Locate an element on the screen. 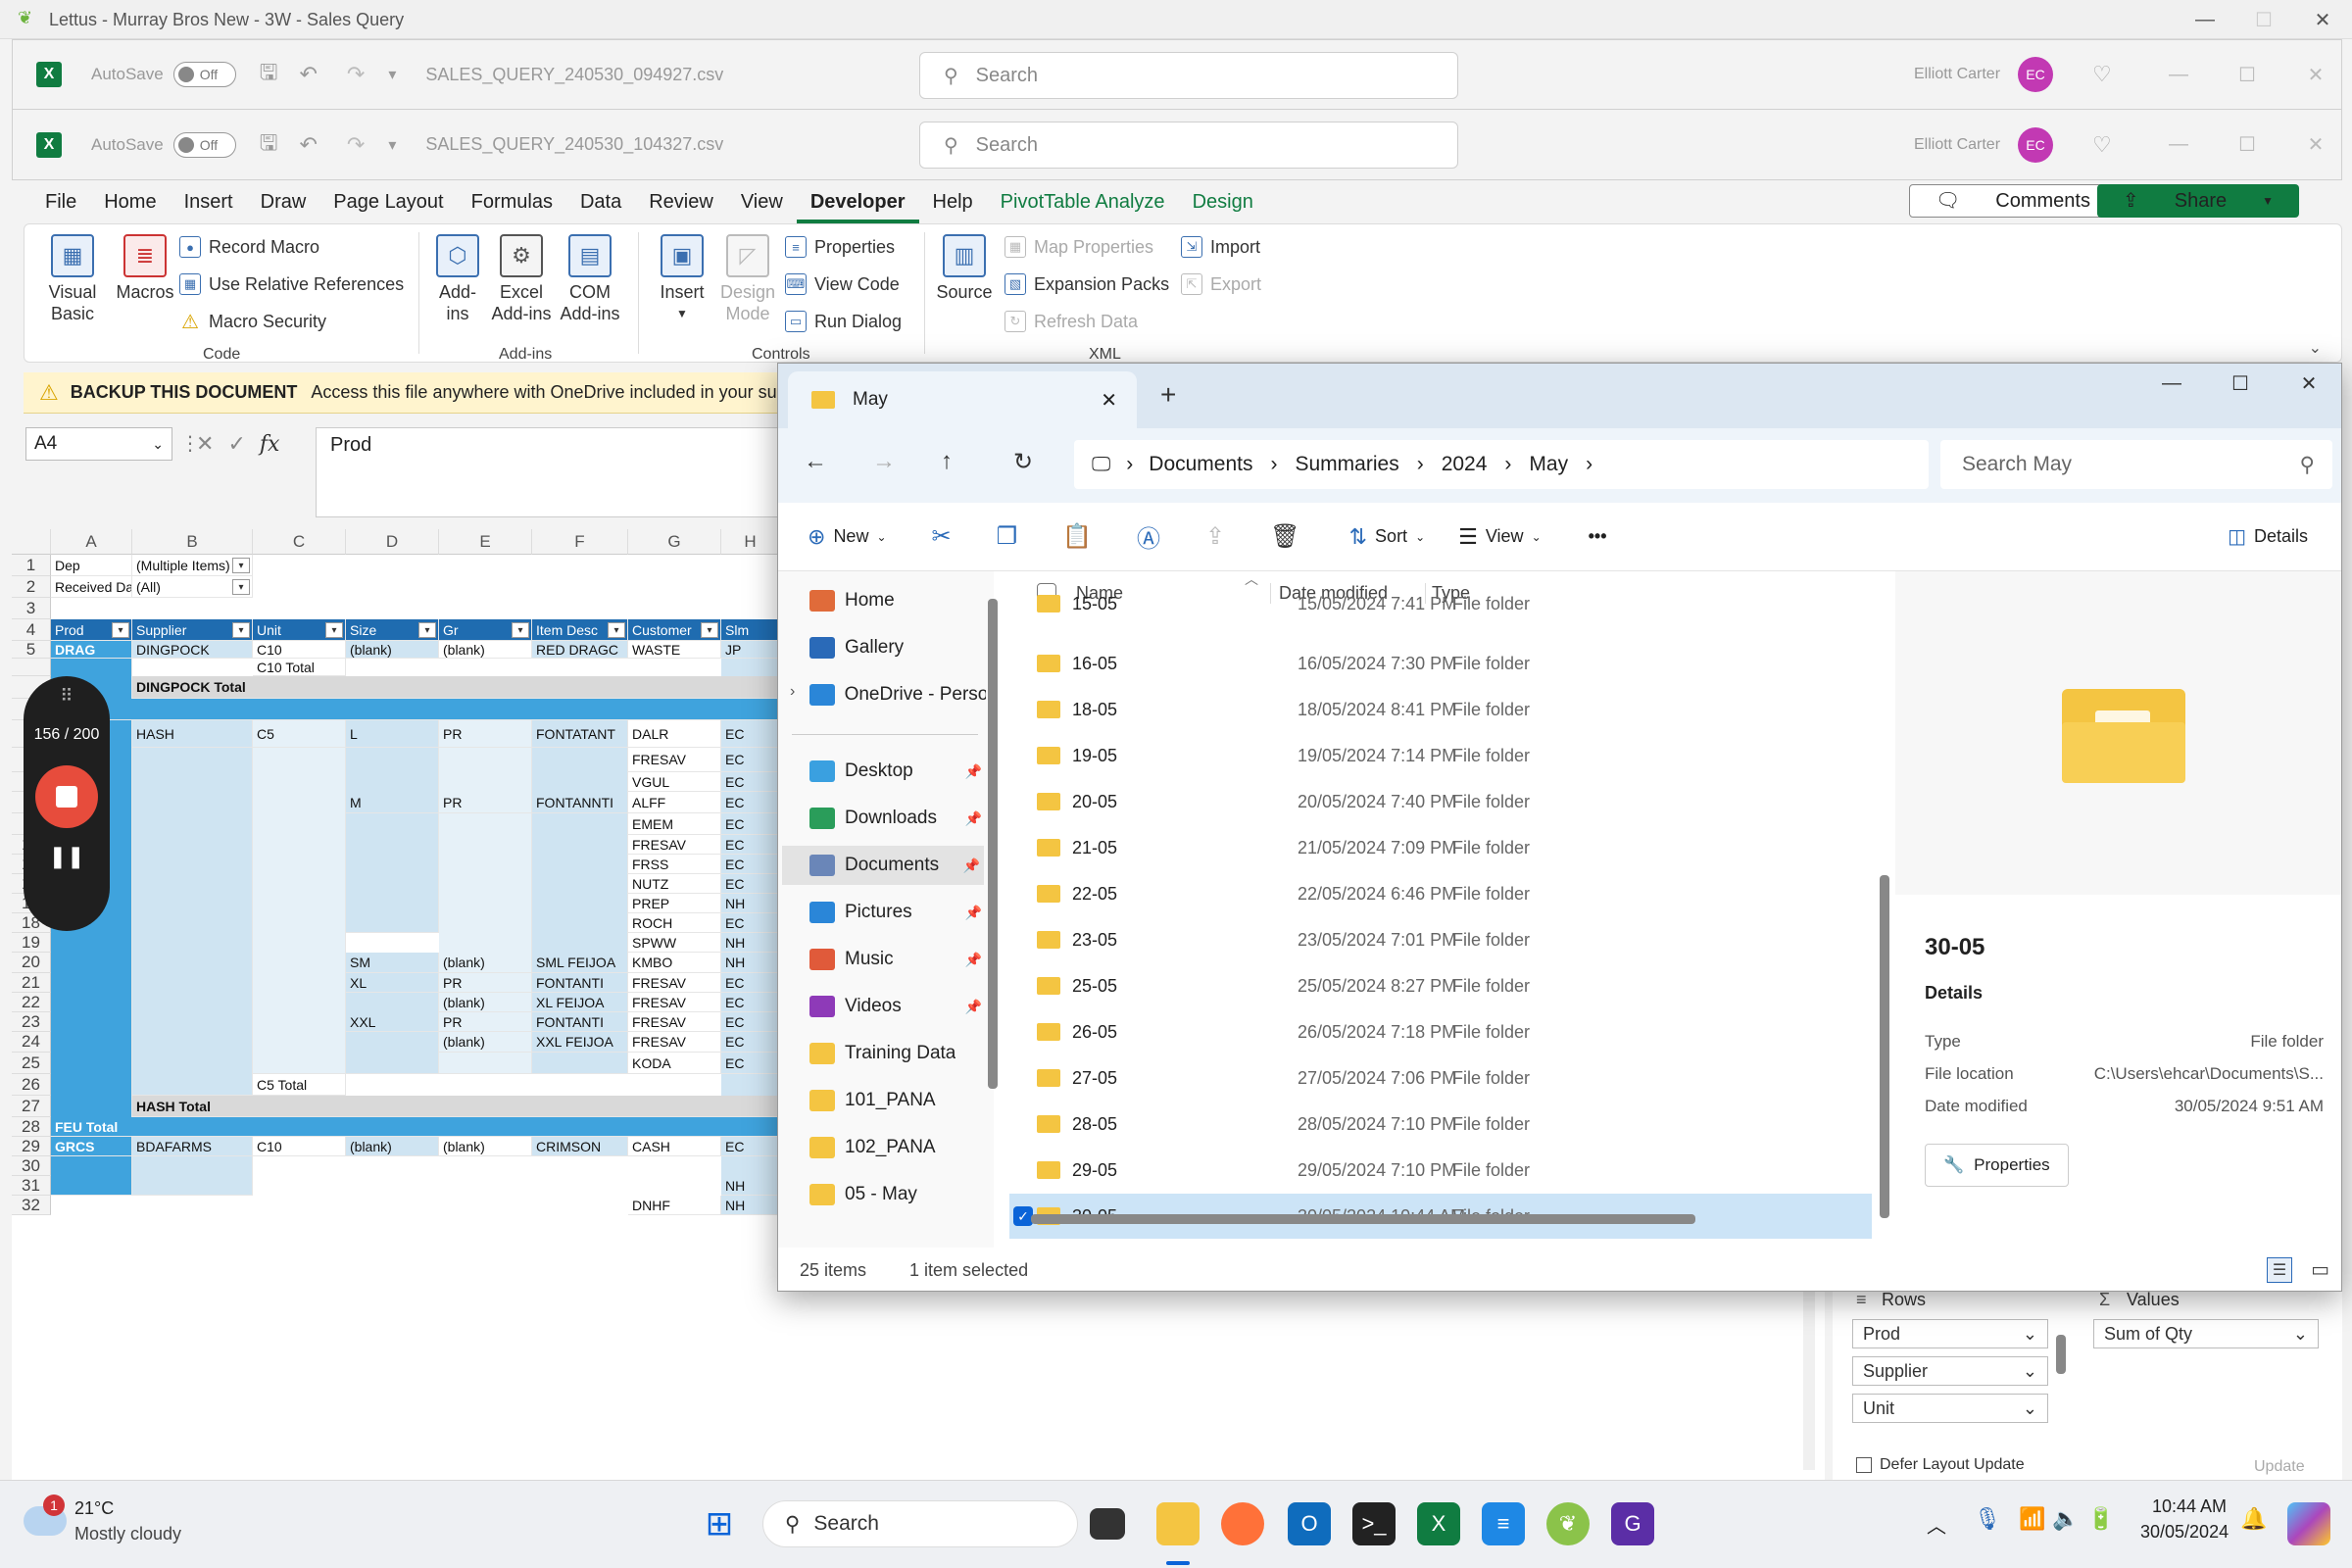 Image resolution: width=2352 pixels, height=1568 pixels. row-header: 27 is located at coordinates (32, 1106).